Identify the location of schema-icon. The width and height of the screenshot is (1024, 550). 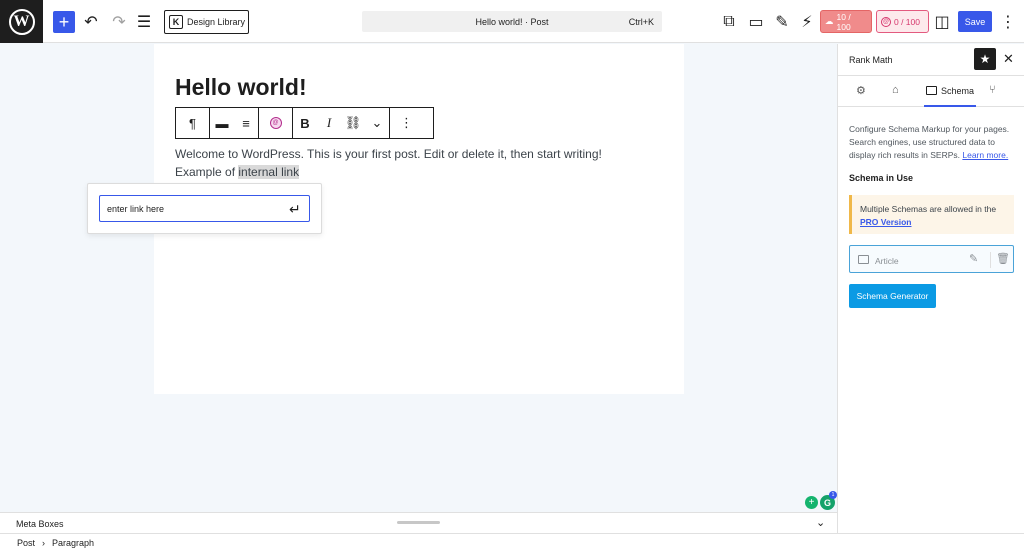
(931, 90).